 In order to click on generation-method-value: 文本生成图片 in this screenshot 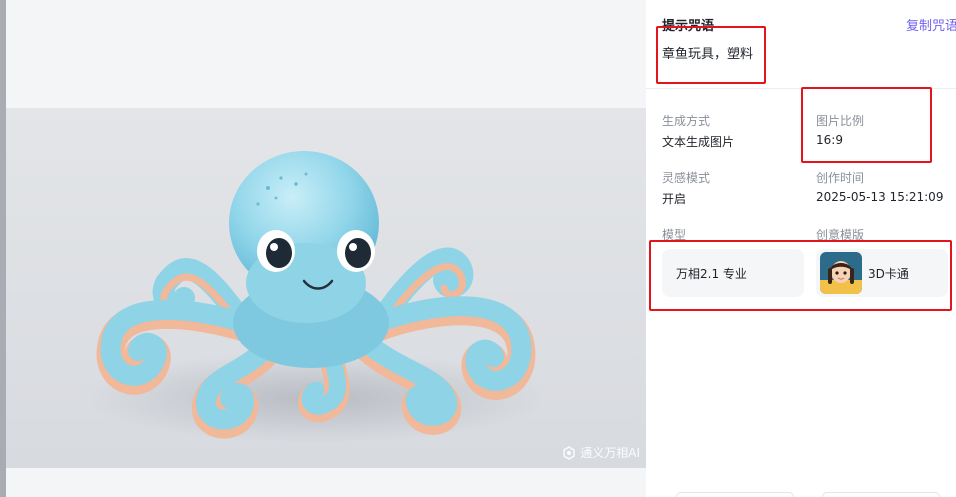, I will do `click(698, 142)`.